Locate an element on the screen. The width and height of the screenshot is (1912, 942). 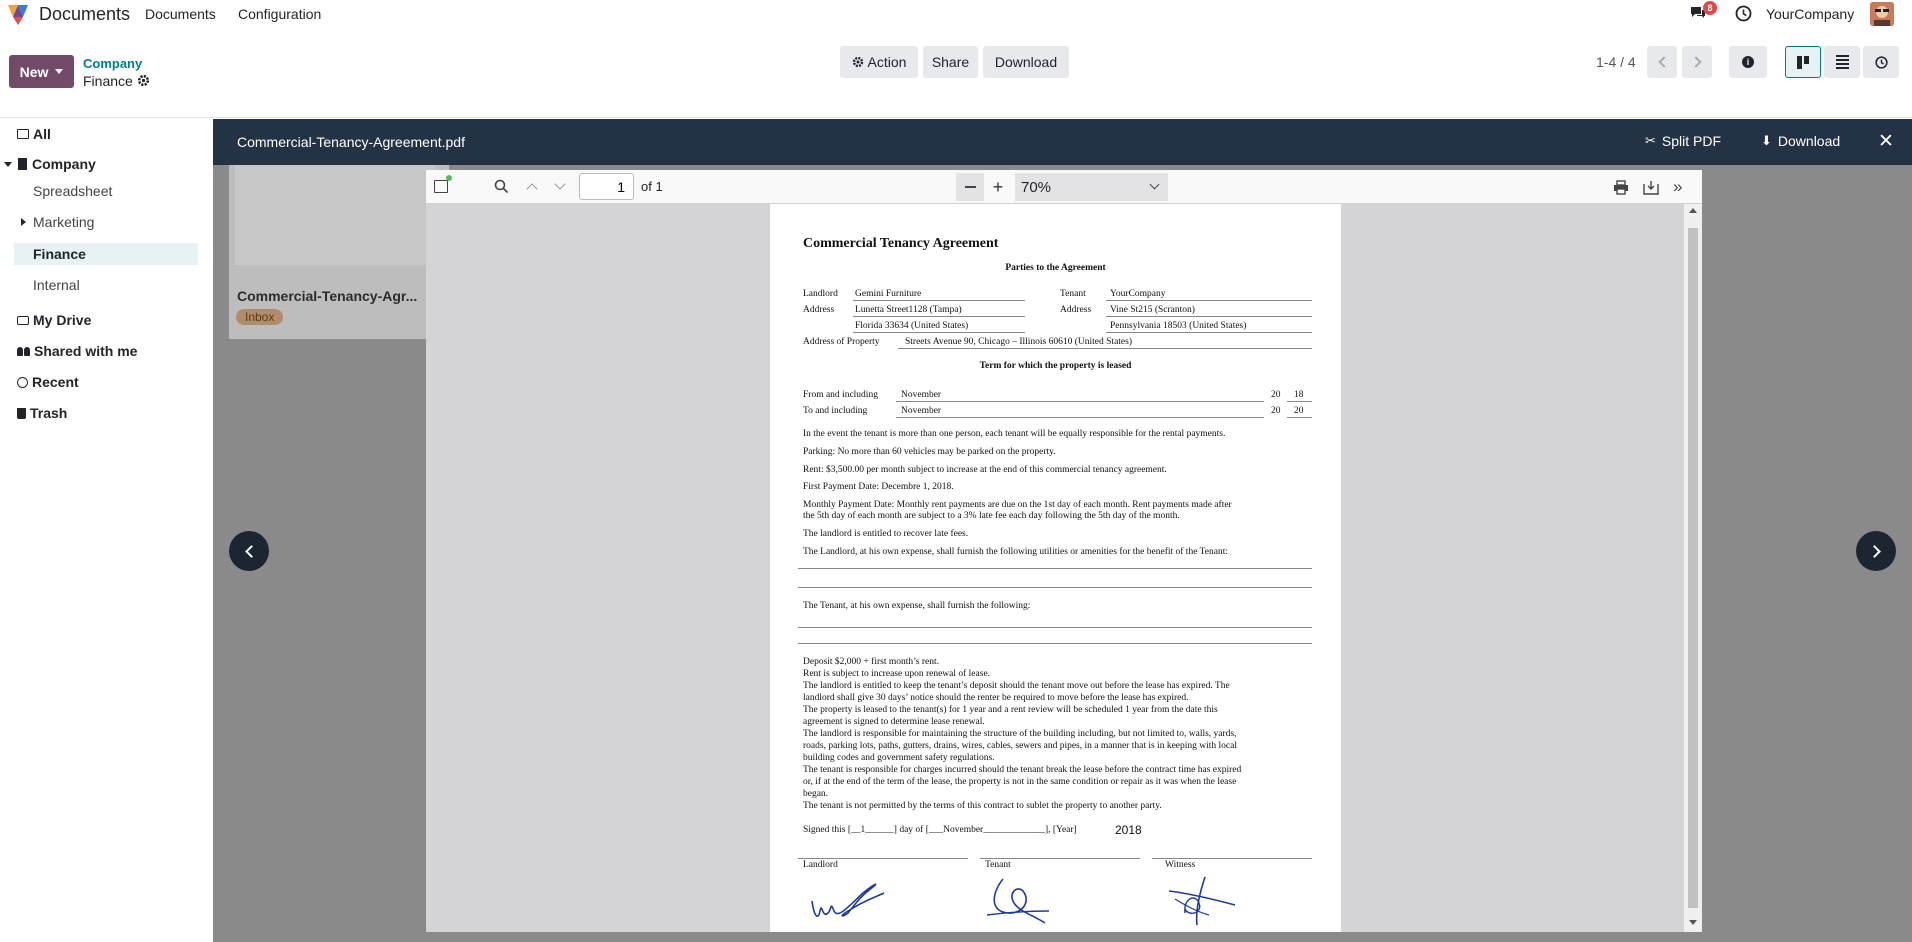
download-label: Download is located at coordinates (1026, 62).